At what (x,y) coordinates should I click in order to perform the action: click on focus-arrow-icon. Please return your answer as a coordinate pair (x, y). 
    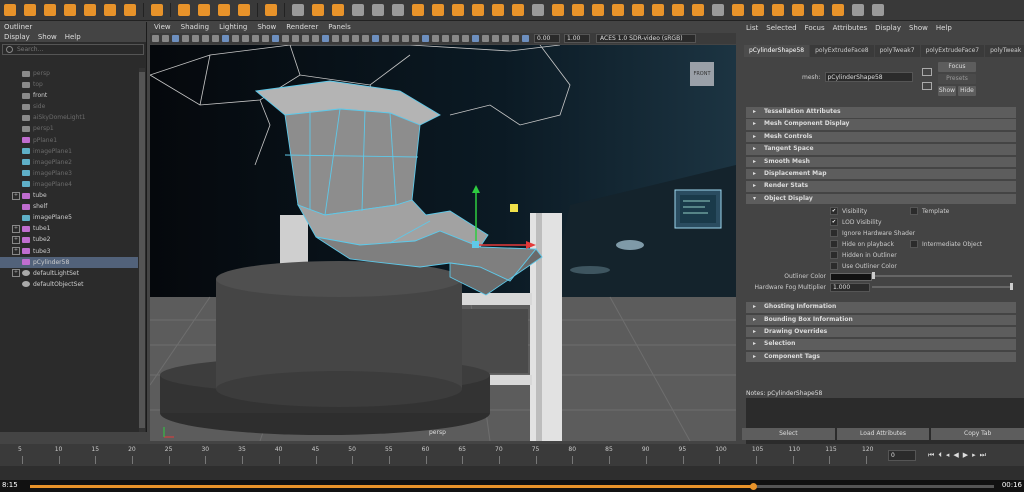
    Looking at the image, I should click on (927, 72).